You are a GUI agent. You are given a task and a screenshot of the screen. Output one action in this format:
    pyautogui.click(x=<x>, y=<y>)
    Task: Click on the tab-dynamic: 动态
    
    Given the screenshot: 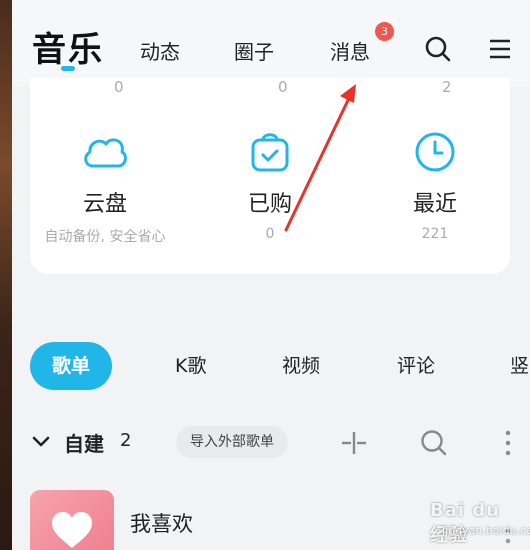 What is the action you would take?
    pyautogui.click(x=160, y=50)
    